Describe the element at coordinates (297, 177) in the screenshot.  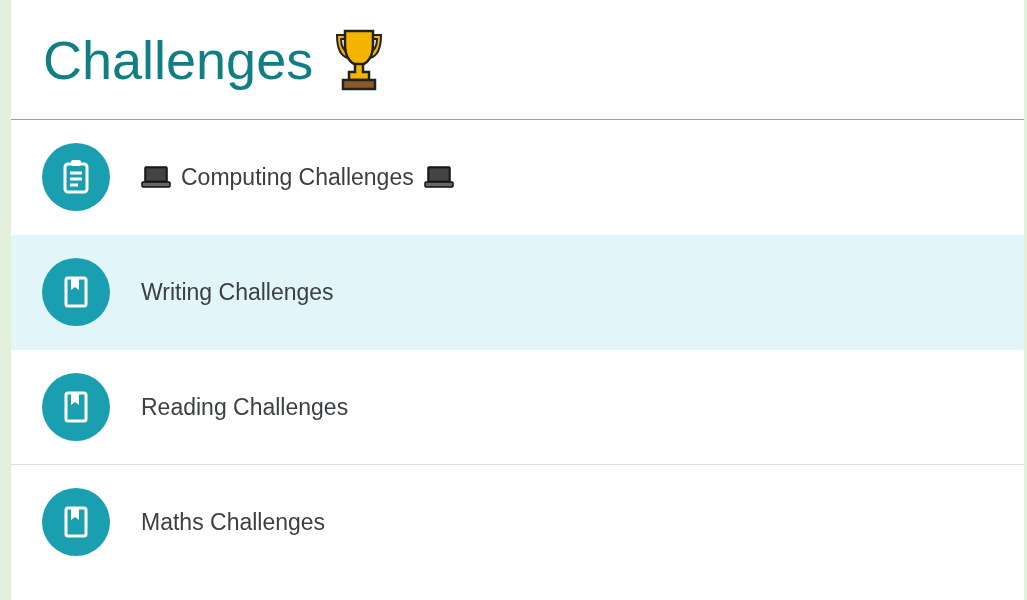
I see `item-label: Computing Challenges` at that location.